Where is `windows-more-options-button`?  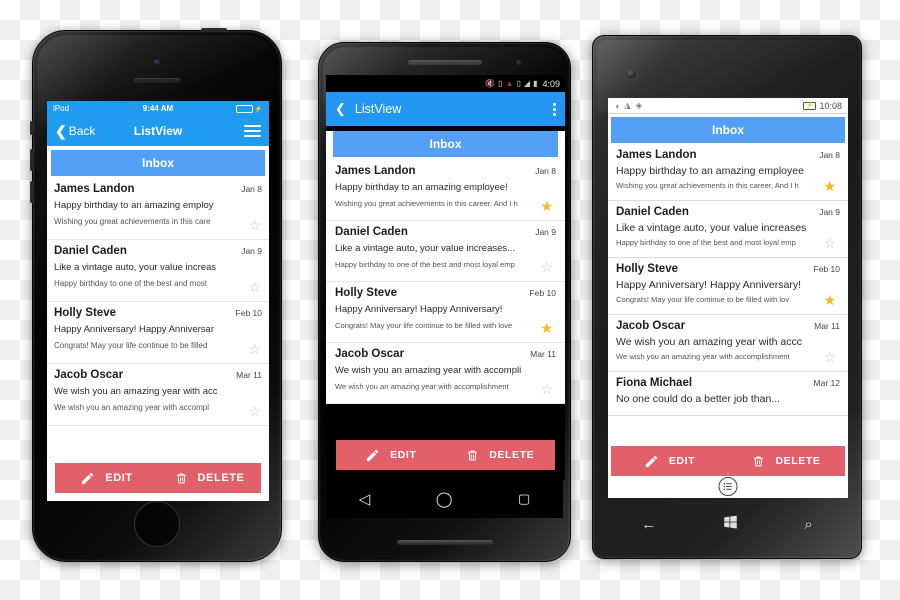 windows-more-options-button is located at coordinates (728, 486).